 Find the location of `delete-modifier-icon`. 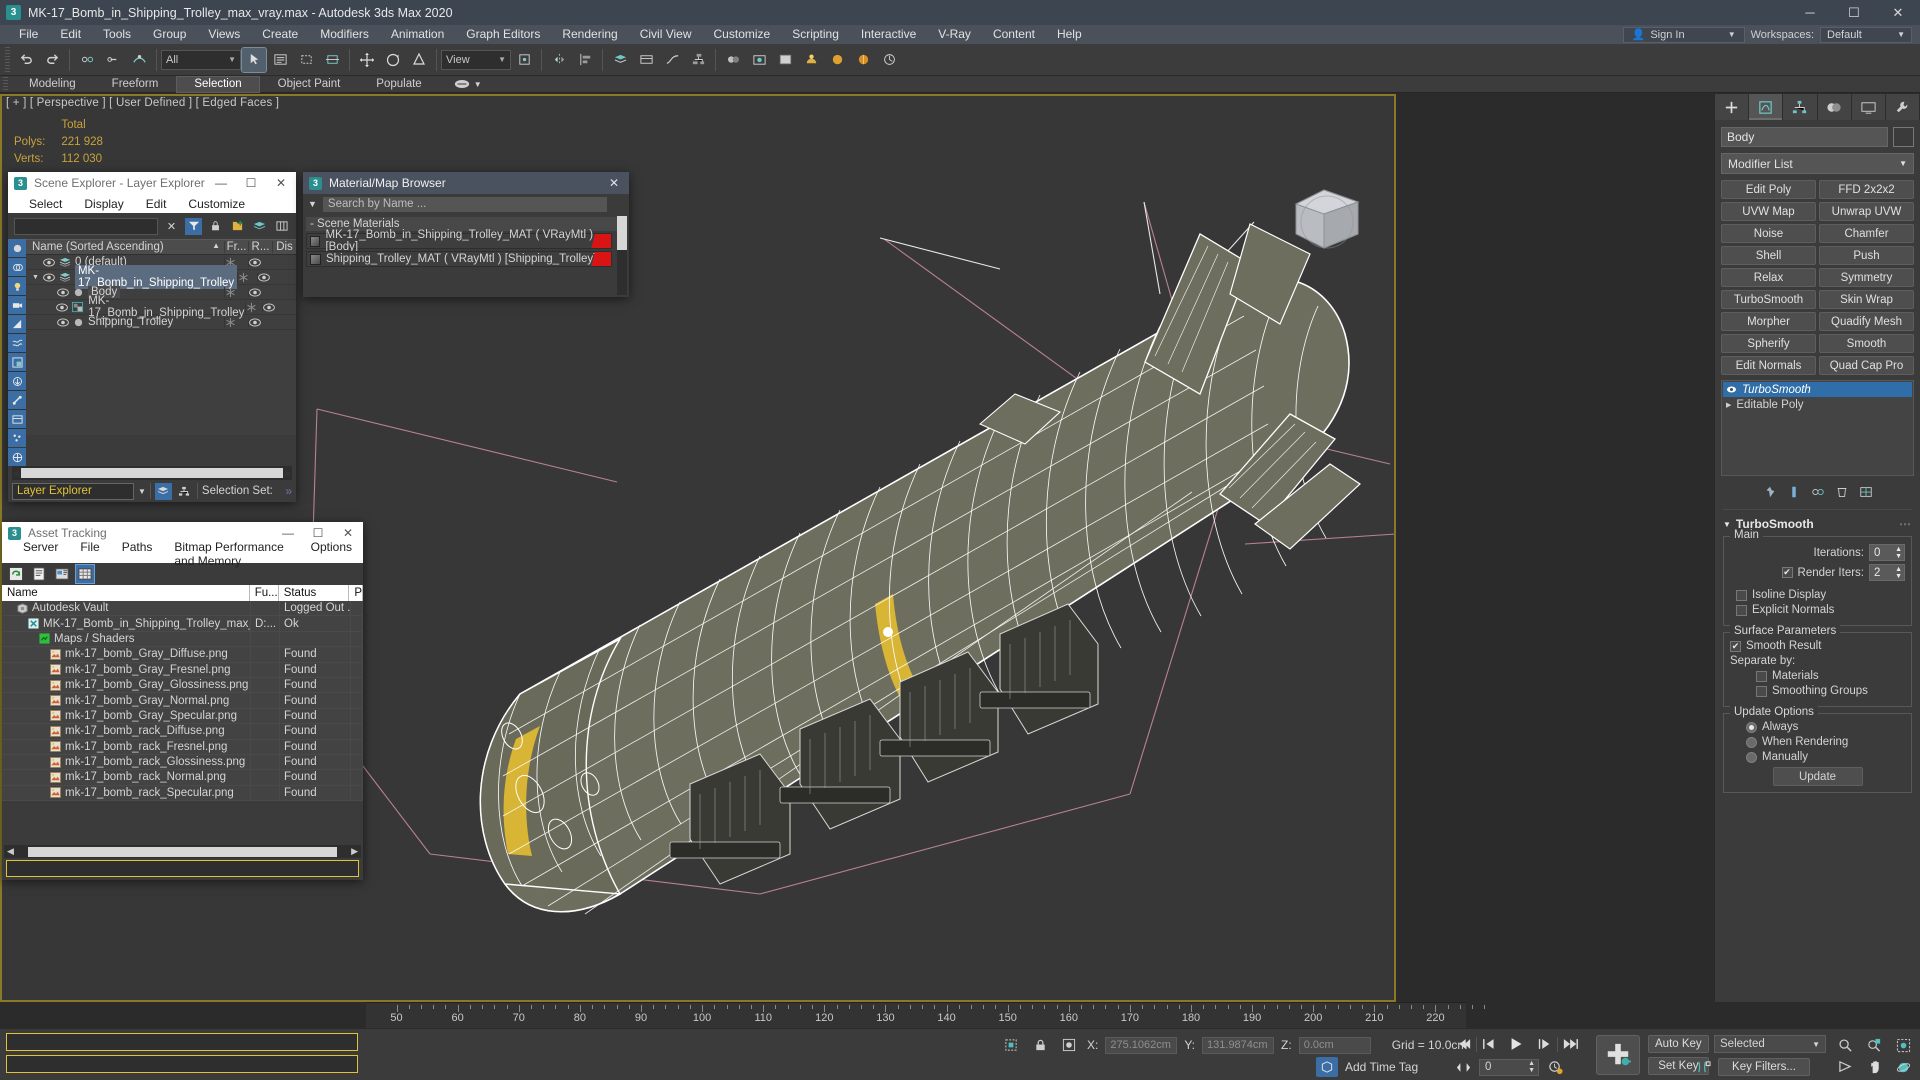

delete-modifier-icon is located at coordinates (1842, 492).